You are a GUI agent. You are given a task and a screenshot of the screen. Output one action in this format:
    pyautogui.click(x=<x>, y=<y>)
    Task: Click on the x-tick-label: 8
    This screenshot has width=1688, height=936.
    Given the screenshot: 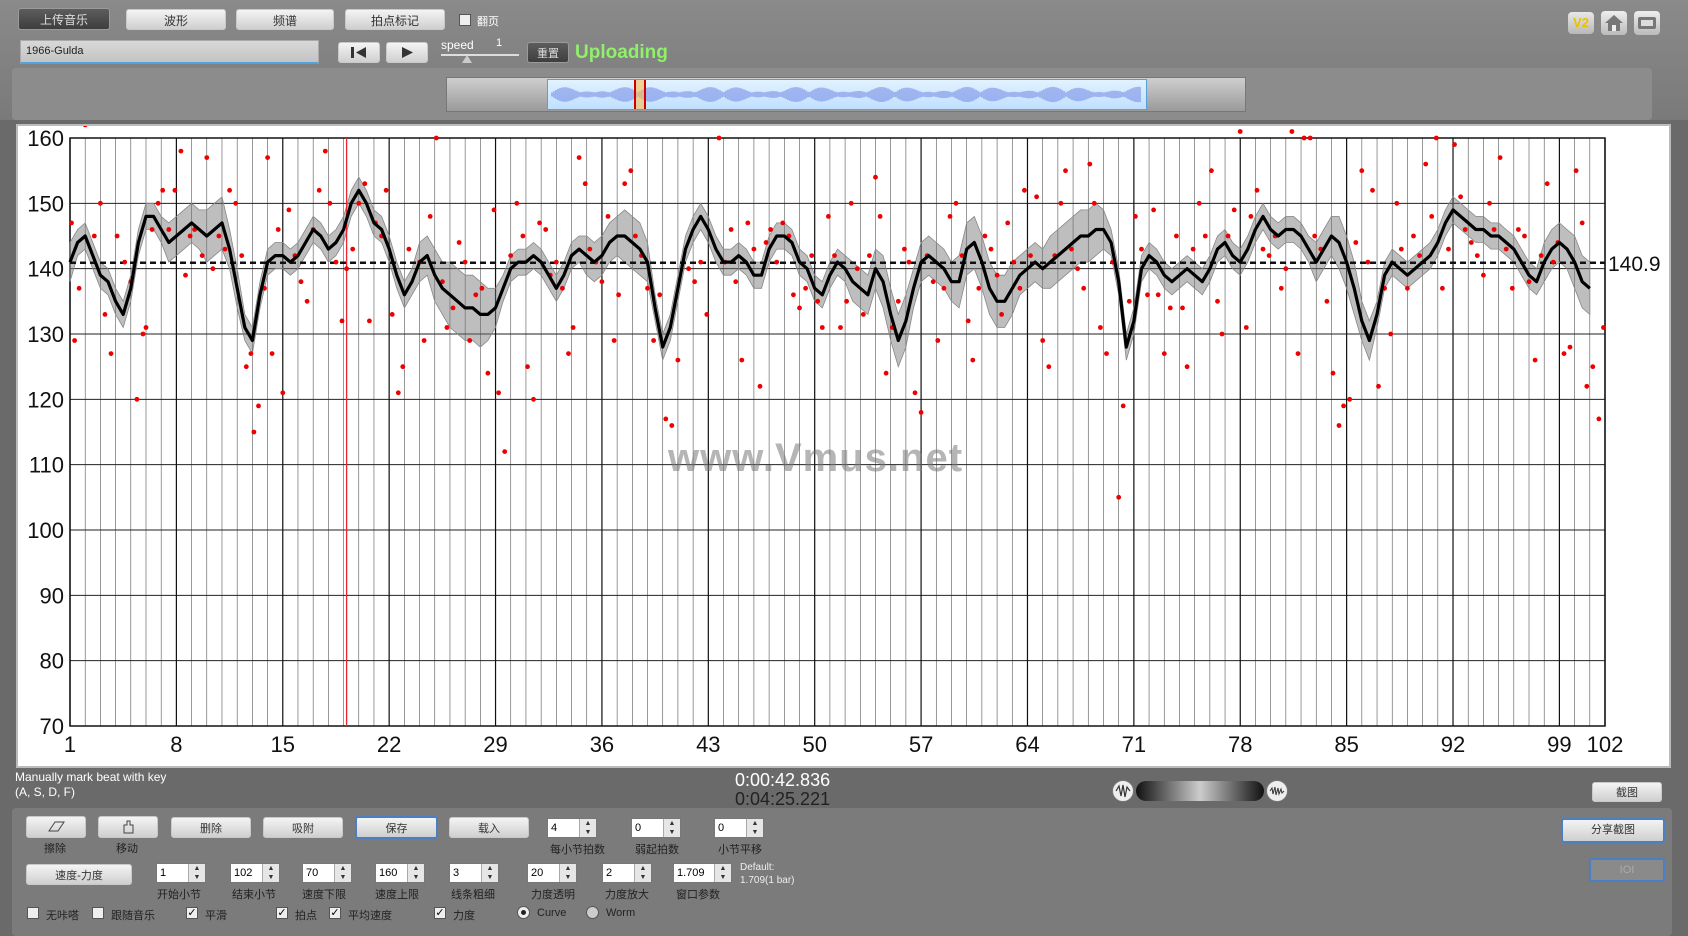 What is the action you would take?
    pyautogui.click(x=176, y=744)
    